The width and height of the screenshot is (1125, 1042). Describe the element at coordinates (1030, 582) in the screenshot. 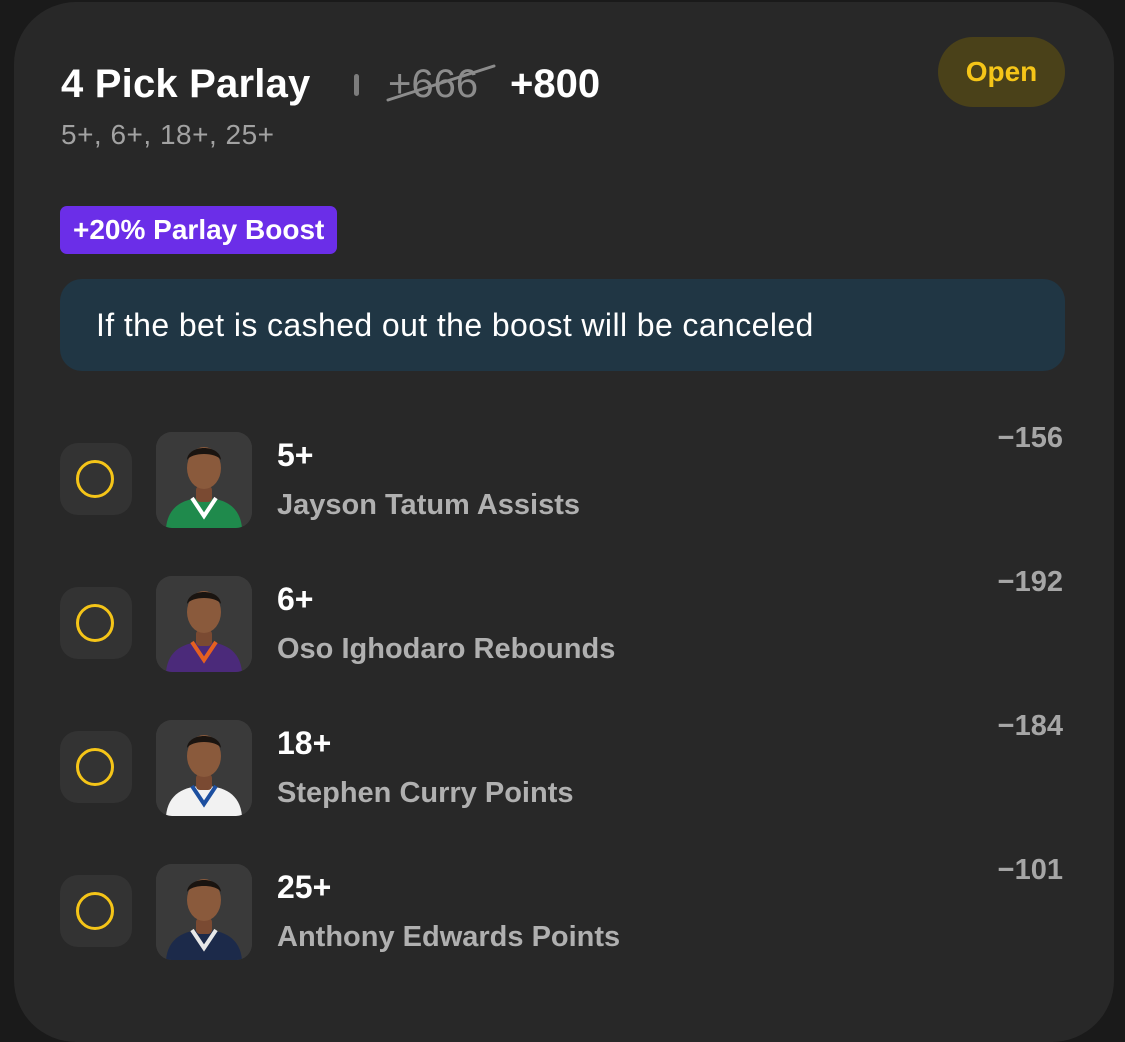

I see `leg-odds: −192` at that location.